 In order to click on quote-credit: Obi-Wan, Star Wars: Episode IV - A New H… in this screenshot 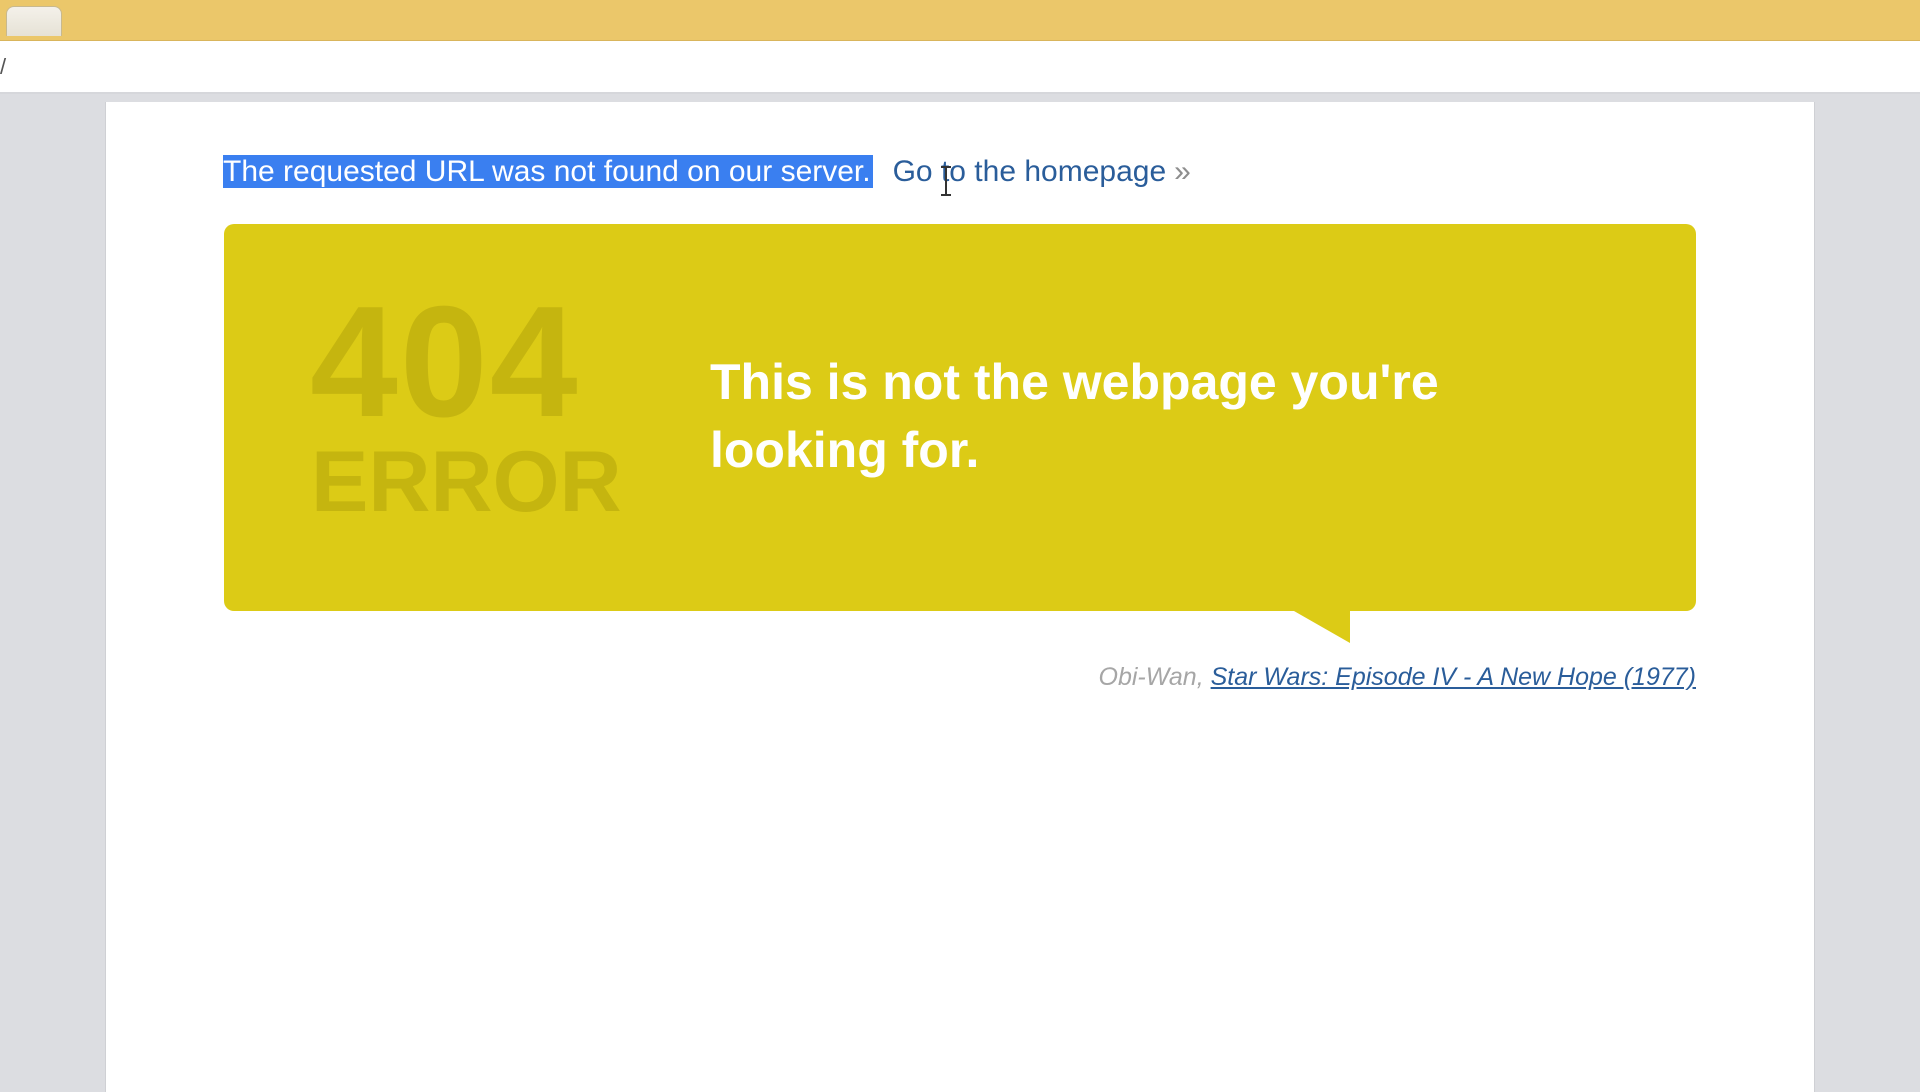, I will do `click(1397, 677)`.